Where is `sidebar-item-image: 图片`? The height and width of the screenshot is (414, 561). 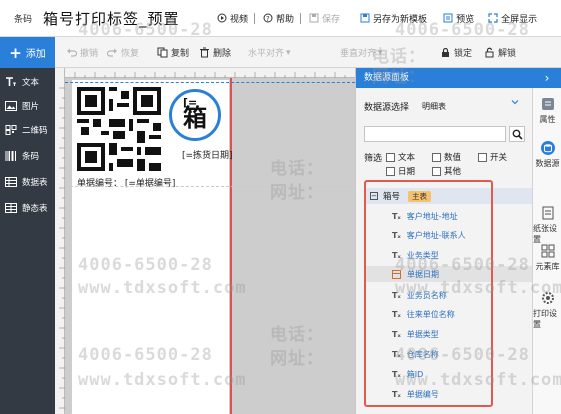 sidebar-item-image: 图片 is located at coordinates (27, 106).